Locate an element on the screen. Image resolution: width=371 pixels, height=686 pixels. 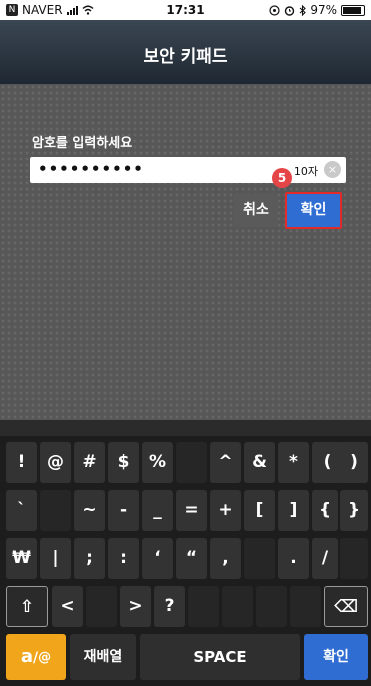
password-dots: •••••••••• is located at coordinates (91, 169).